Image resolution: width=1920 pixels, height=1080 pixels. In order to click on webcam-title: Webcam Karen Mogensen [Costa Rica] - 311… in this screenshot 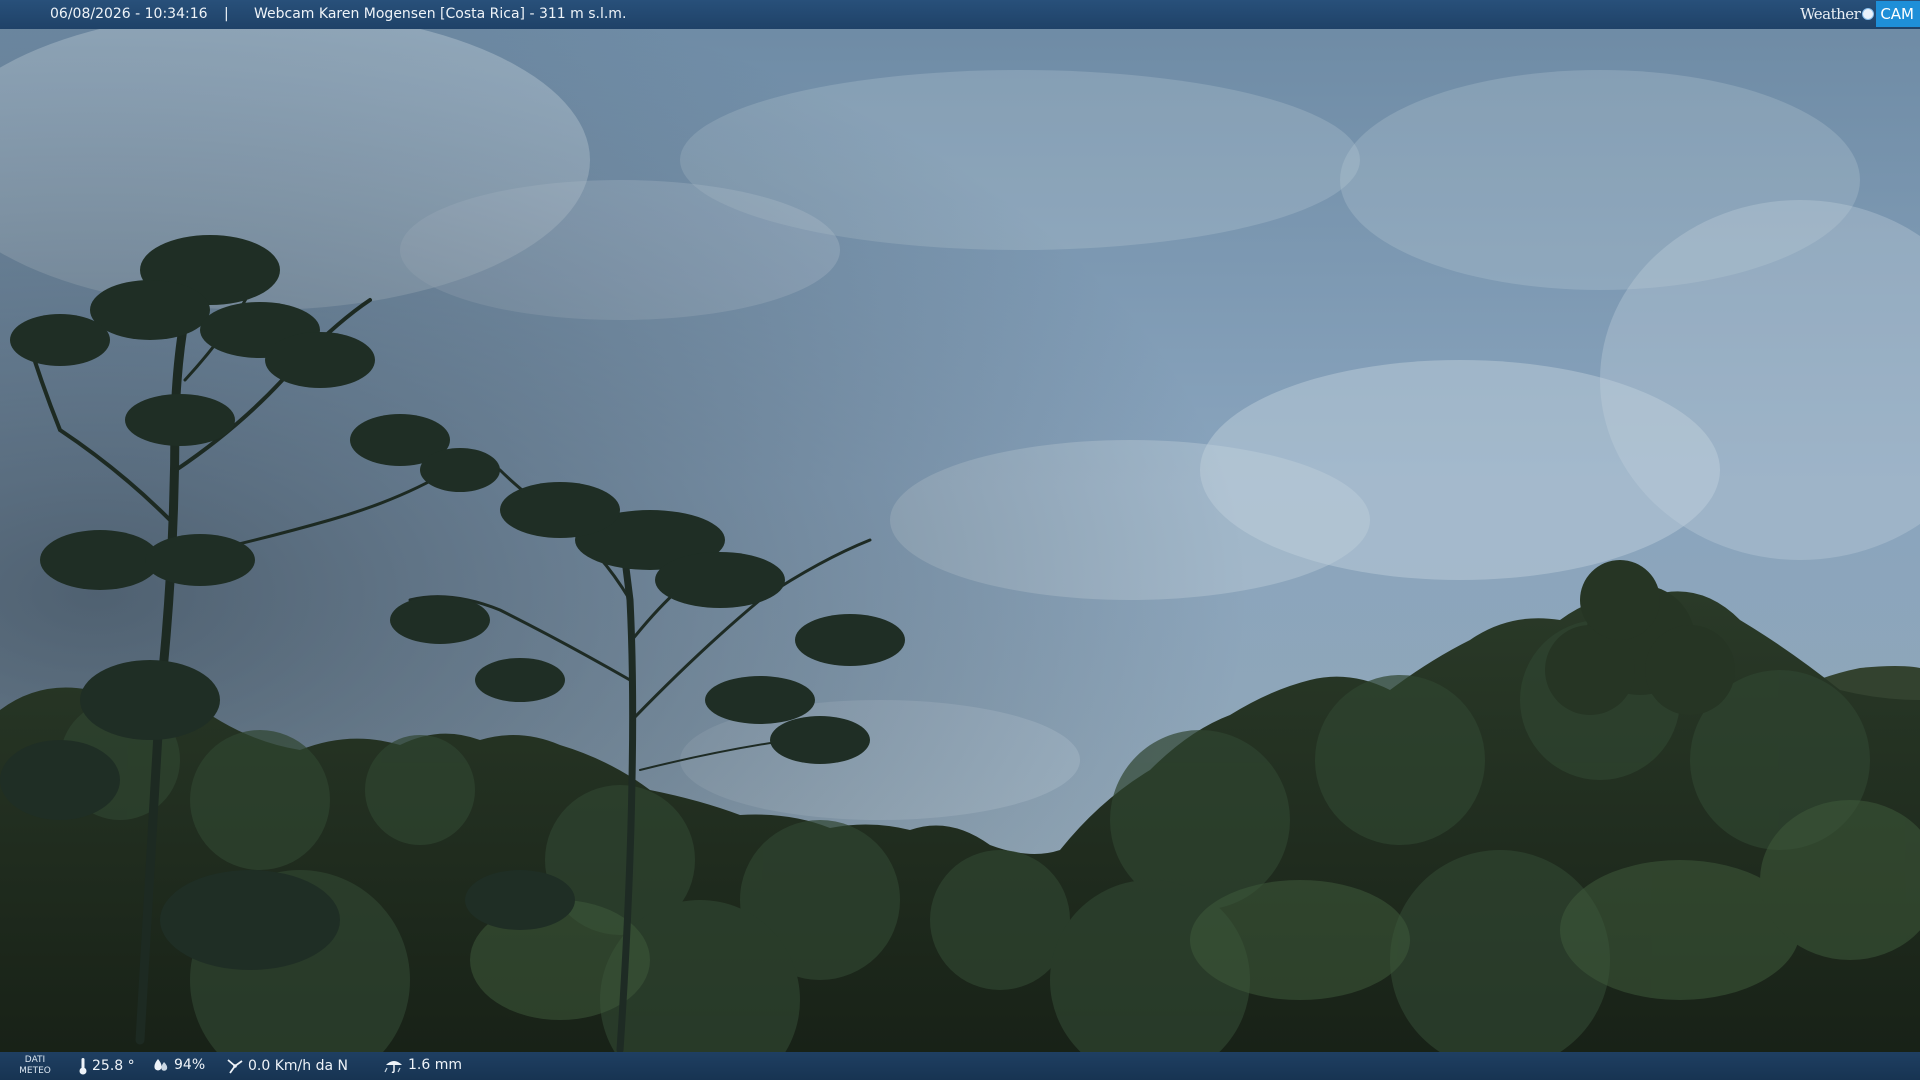, I will do `click(440, 14)`.